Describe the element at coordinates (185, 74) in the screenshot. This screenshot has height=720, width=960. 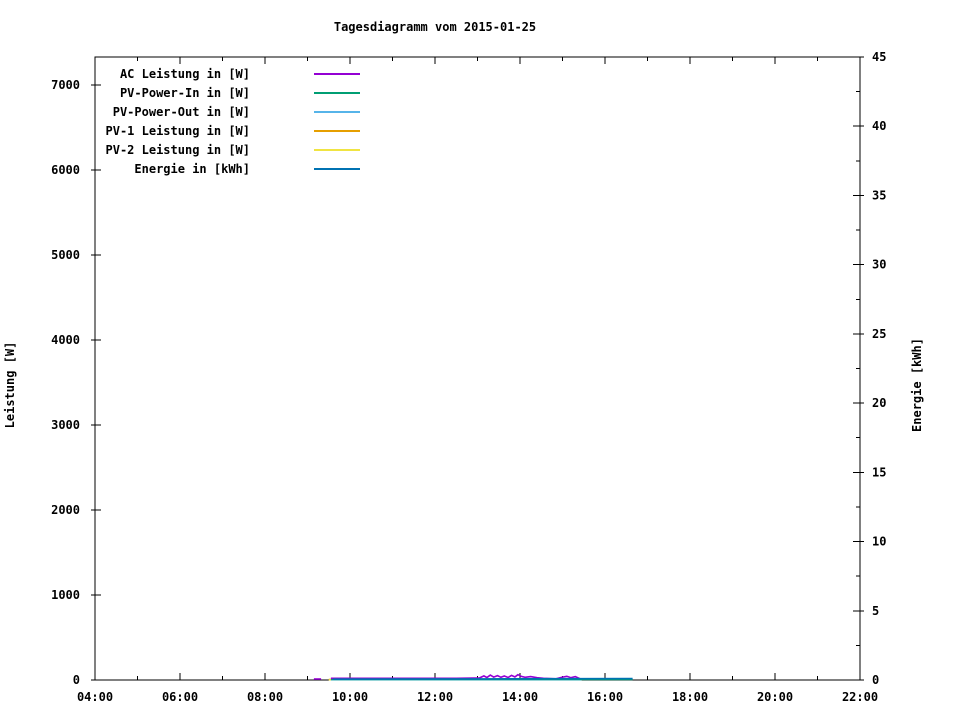
I see `legend-label: AC Leistung in [W]` at that location.